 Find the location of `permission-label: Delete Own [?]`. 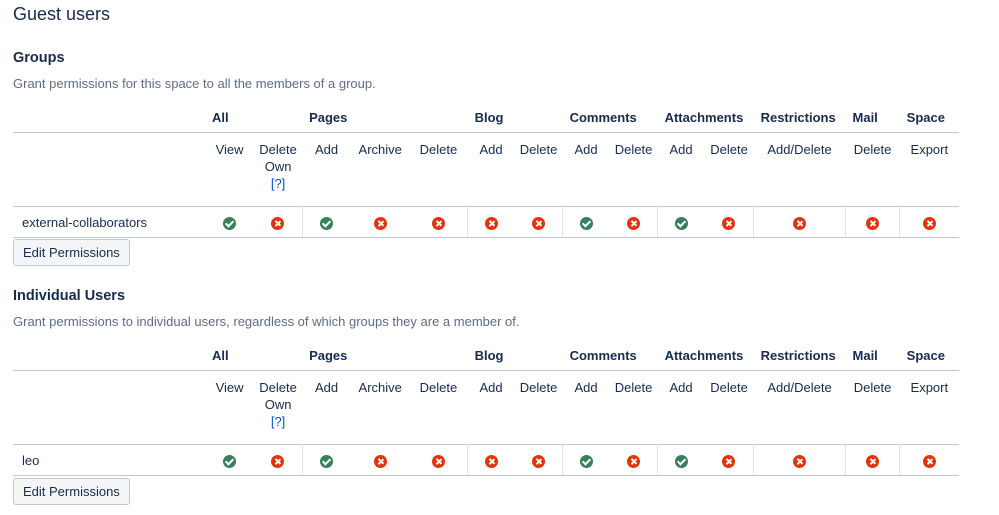

permission-label: Delete Own [?] is located at coordinates (278, 170).